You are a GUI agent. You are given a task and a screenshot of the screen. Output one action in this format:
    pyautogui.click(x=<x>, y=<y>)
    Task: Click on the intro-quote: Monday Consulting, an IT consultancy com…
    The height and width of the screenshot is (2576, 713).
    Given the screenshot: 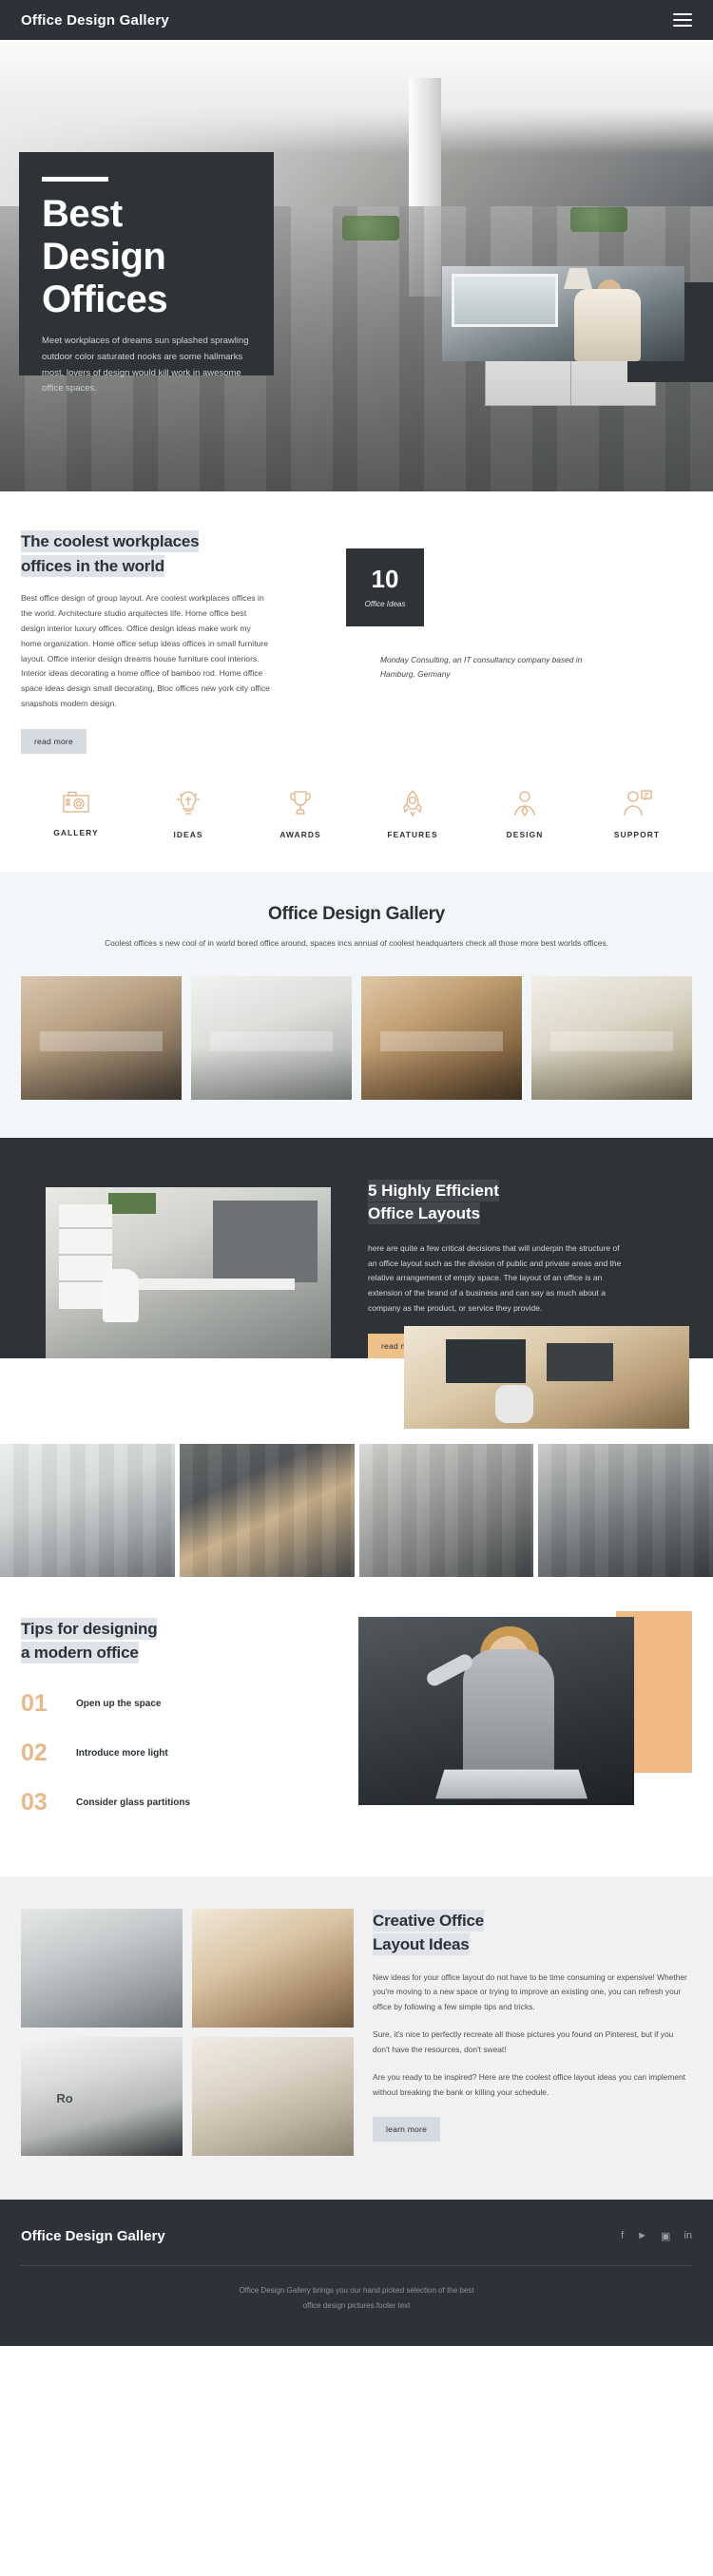 What is the action you would take?
    pyautogui.click(x=481, y=667)
    